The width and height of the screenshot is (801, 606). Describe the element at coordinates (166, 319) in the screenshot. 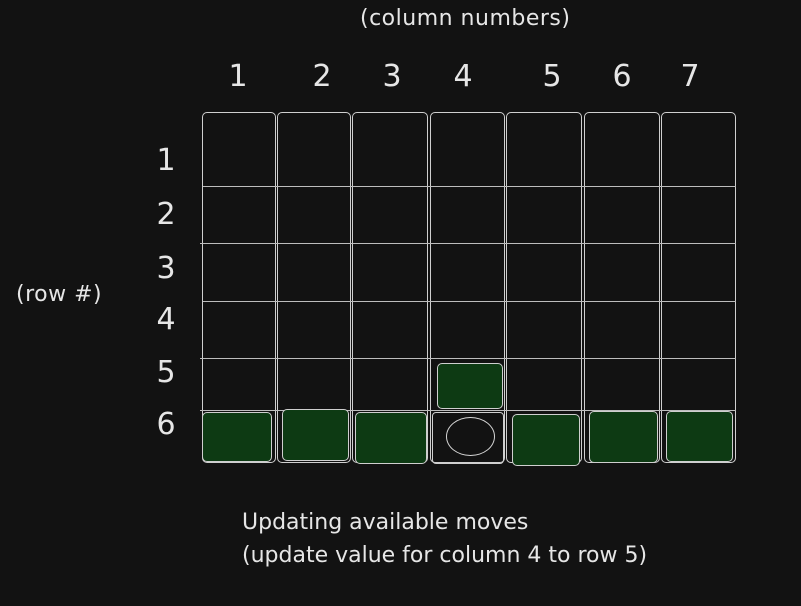

I see `row-number-4: 4` at that location.